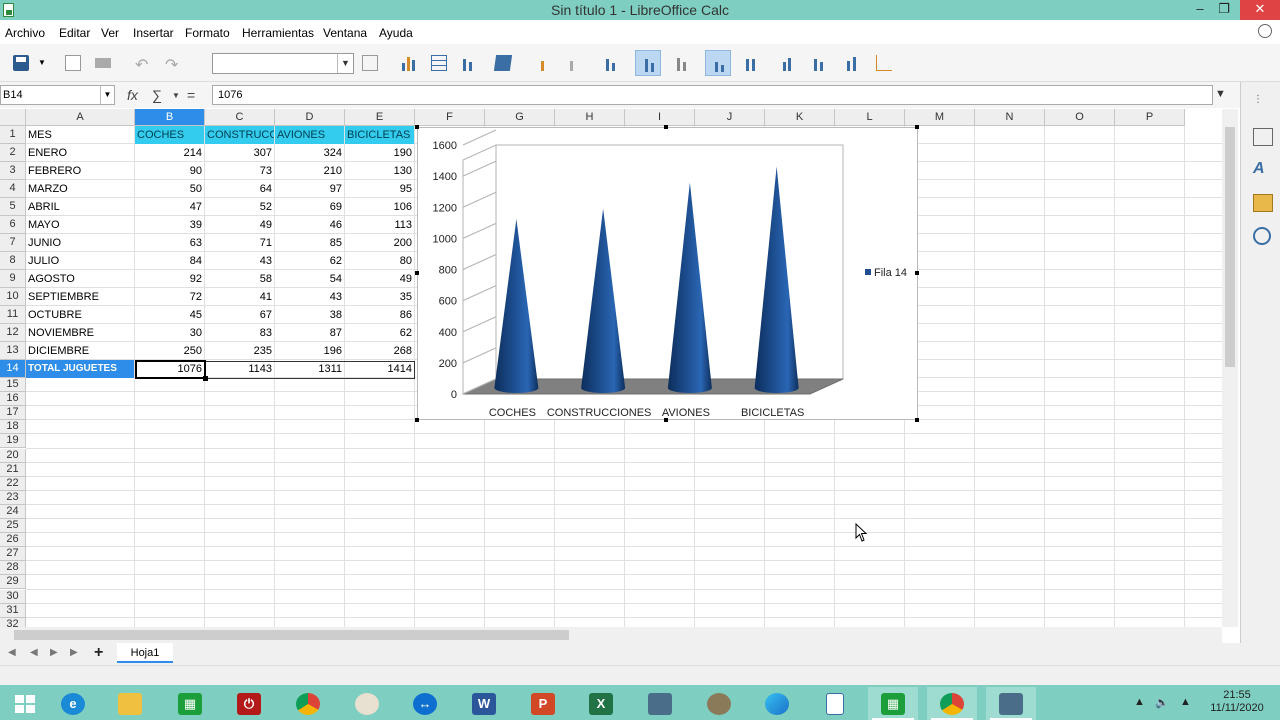 This screenshot has width=1280, height=720. I want to click on save-button, so click(21, 63).